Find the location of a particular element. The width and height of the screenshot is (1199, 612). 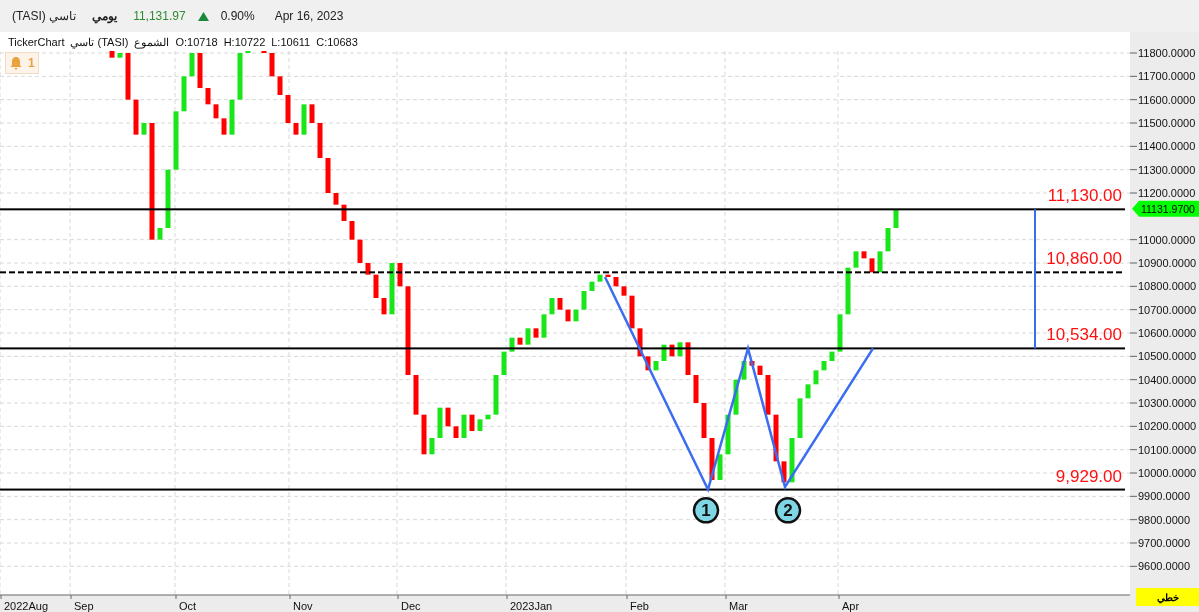

bell-icon is located at coordinates (16, 63).